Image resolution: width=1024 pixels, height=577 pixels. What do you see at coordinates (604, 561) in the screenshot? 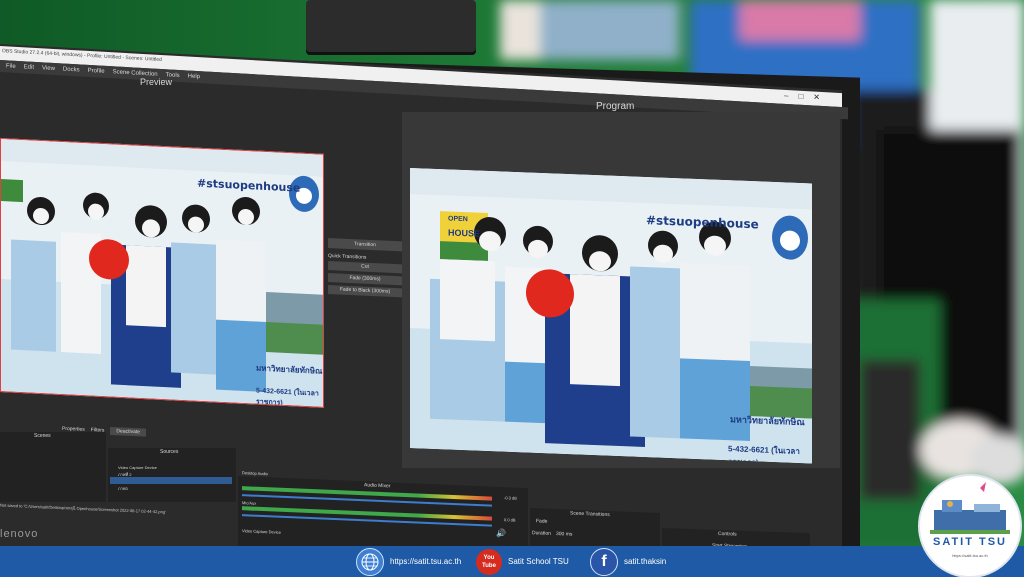
I see `facebook-icon: f` at bounding box center [604, 561].